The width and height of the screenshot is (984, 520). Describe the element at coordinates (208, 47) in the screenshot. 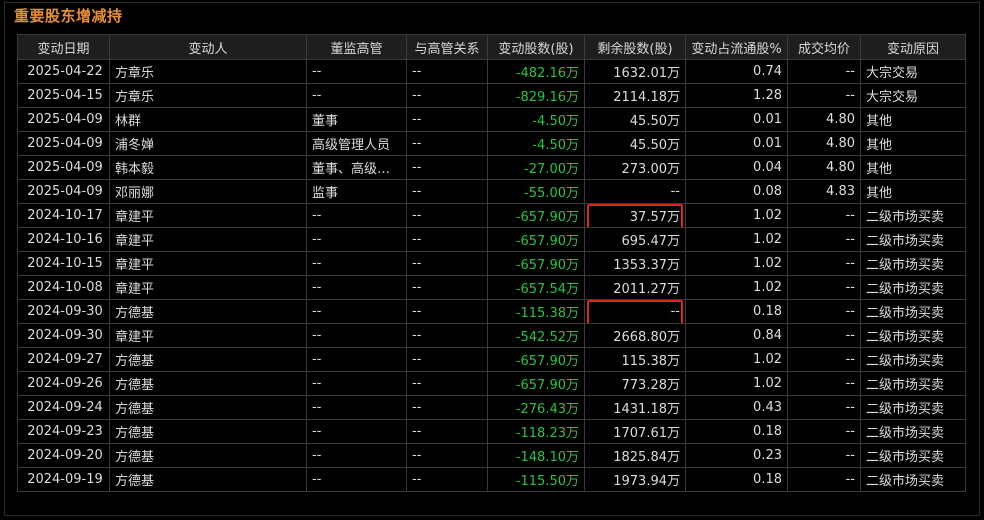

I see `header-person: 变动人` at that location.